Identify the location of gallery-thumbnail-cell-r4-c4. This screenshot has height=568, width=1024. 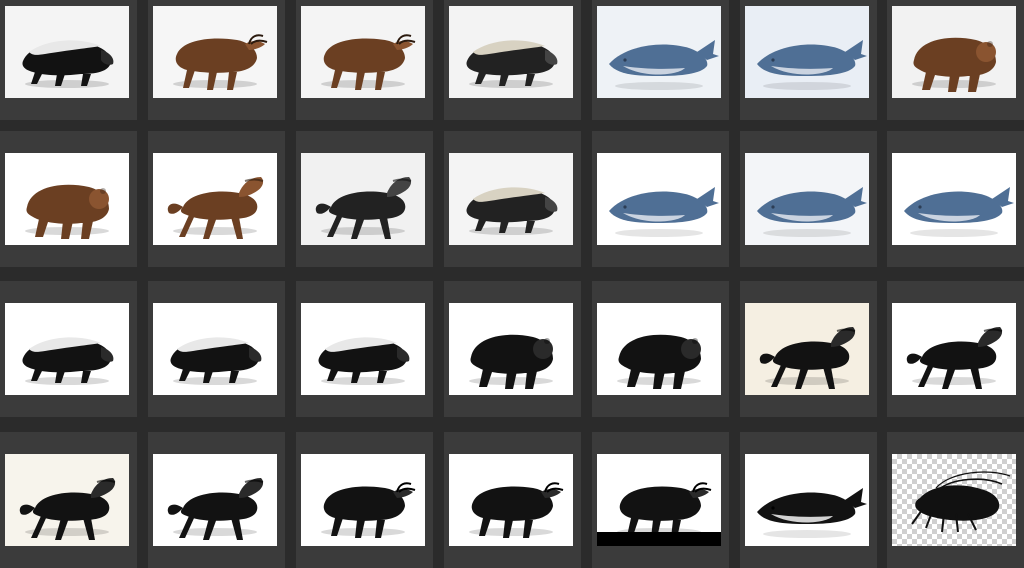
(512, 500).